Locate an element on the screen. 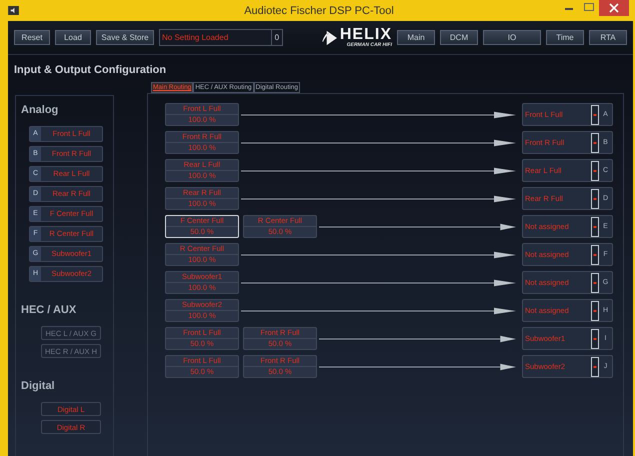  toolbar-button: Save & Store is located at coordinates (125, 37).